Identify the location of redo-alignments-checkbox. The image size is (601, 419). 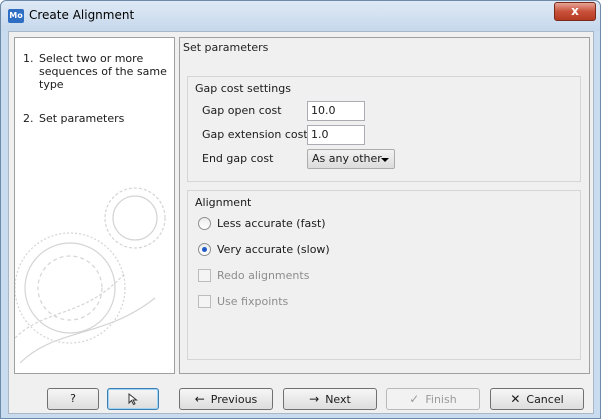
(204, 275).